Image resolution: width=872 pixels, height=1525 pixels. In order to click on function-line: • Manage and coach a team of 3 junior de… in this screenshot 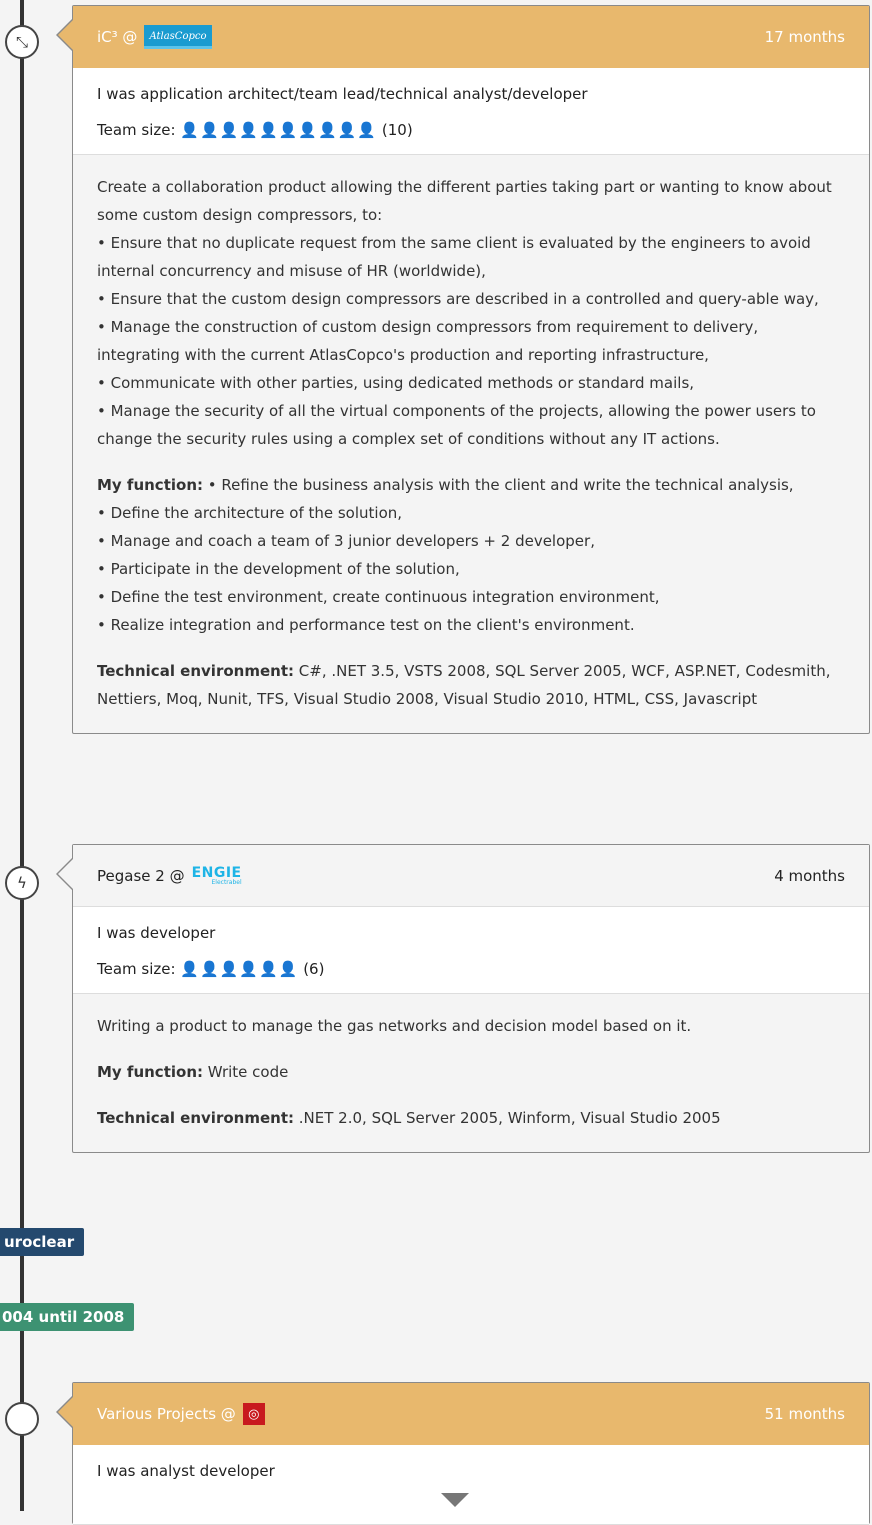, I will do `click(346, 541)`.